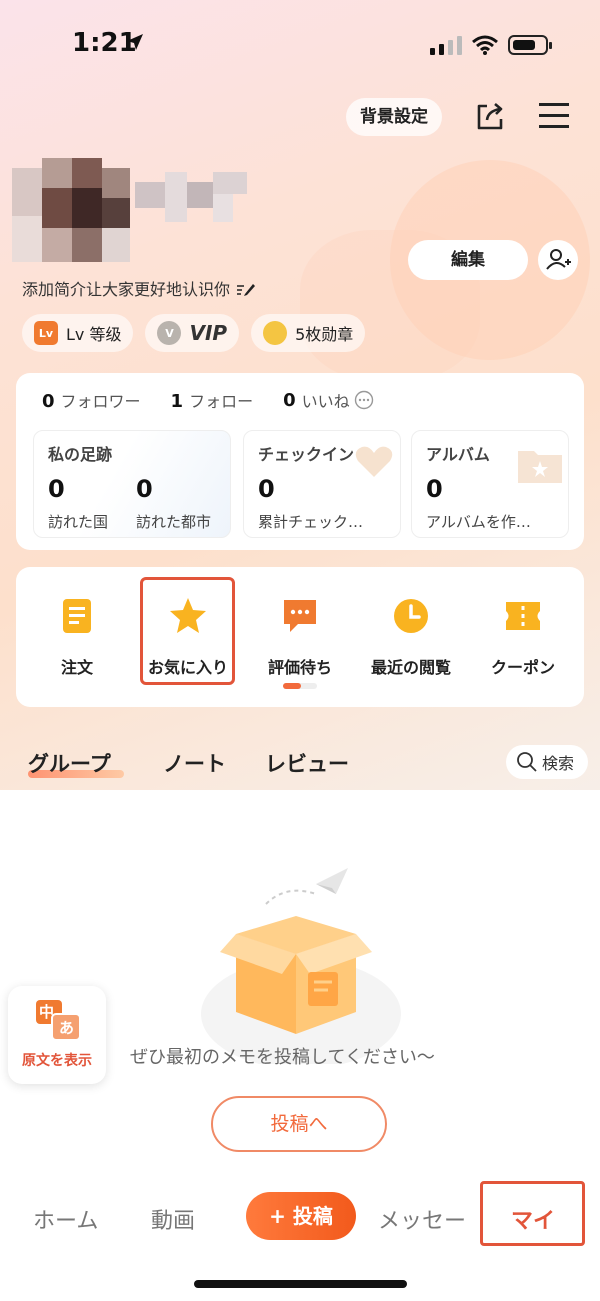 This screenshot has height=1301, width=600. Describe the element at coordinates (135, 42) in the screenshot. I see `location-arrow-icon` at that location.